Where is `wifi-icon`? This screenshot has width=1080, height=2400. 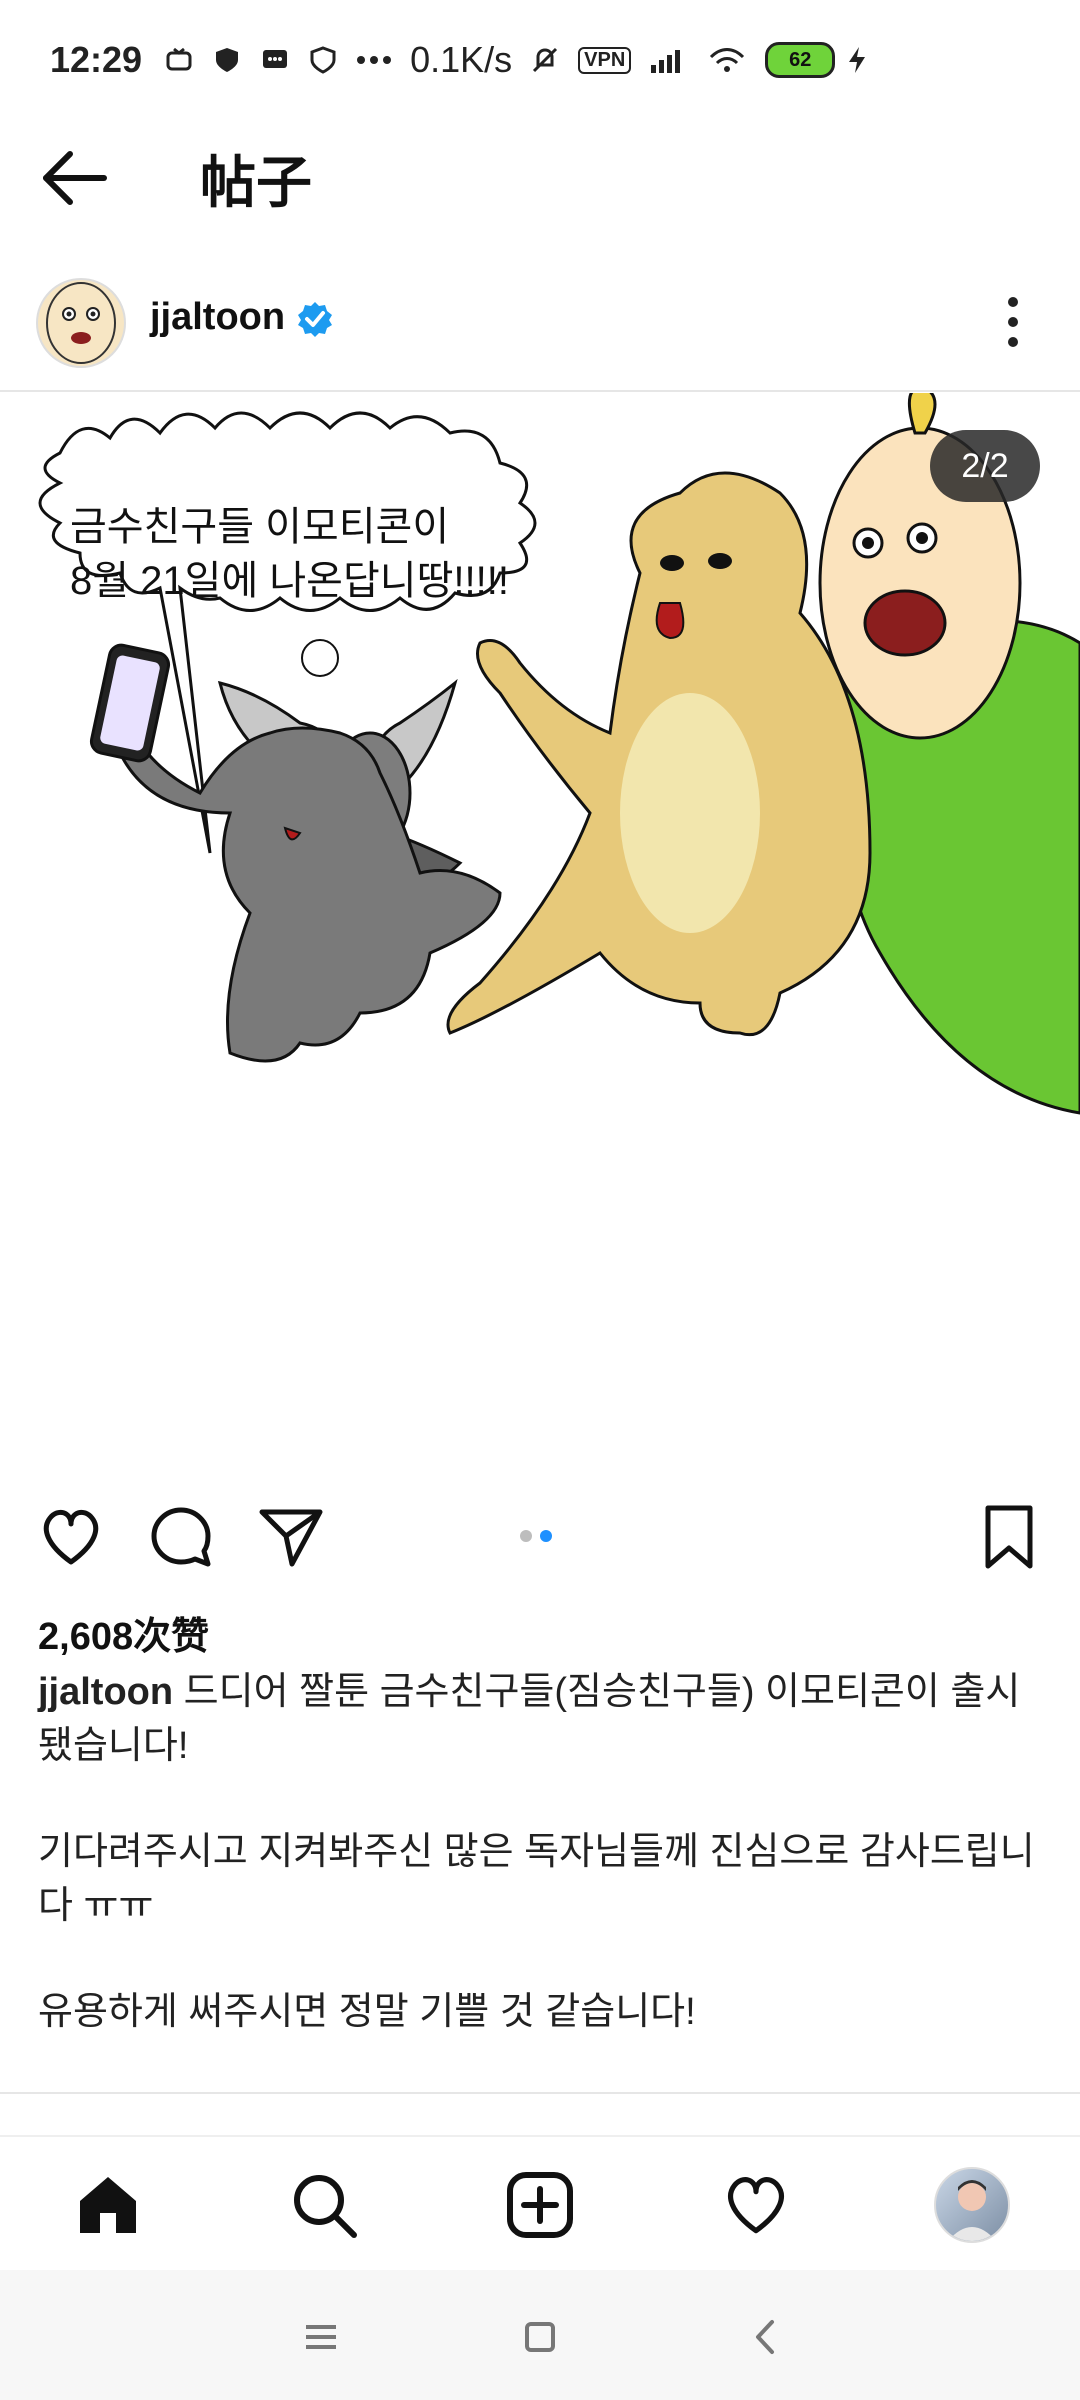 wifi-icon is located at coordinates (727, 60).